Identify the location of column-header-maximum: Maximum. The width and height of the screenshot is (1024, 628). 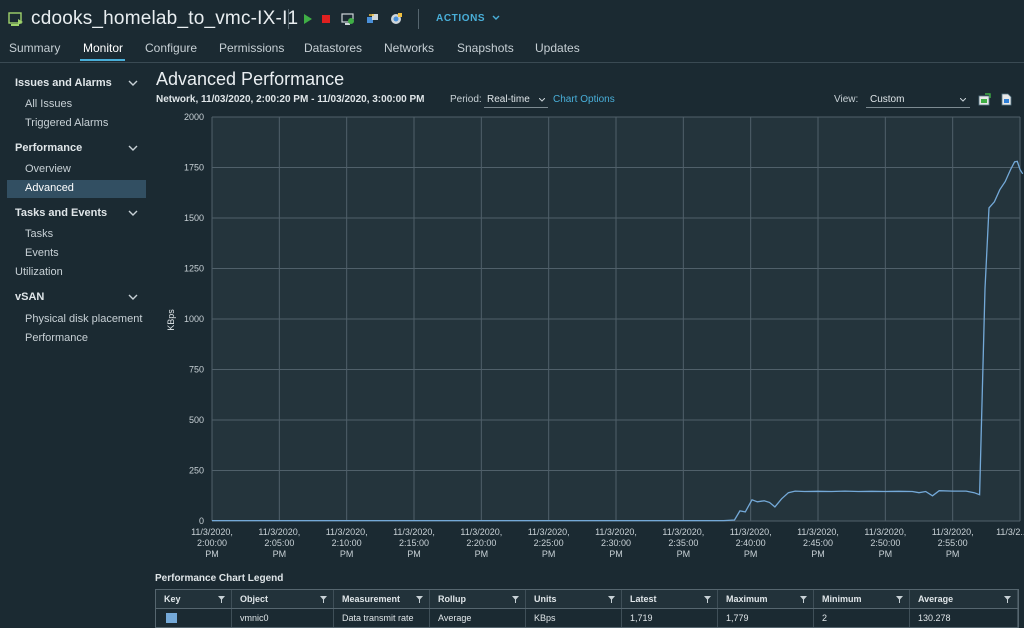
(766, 599).